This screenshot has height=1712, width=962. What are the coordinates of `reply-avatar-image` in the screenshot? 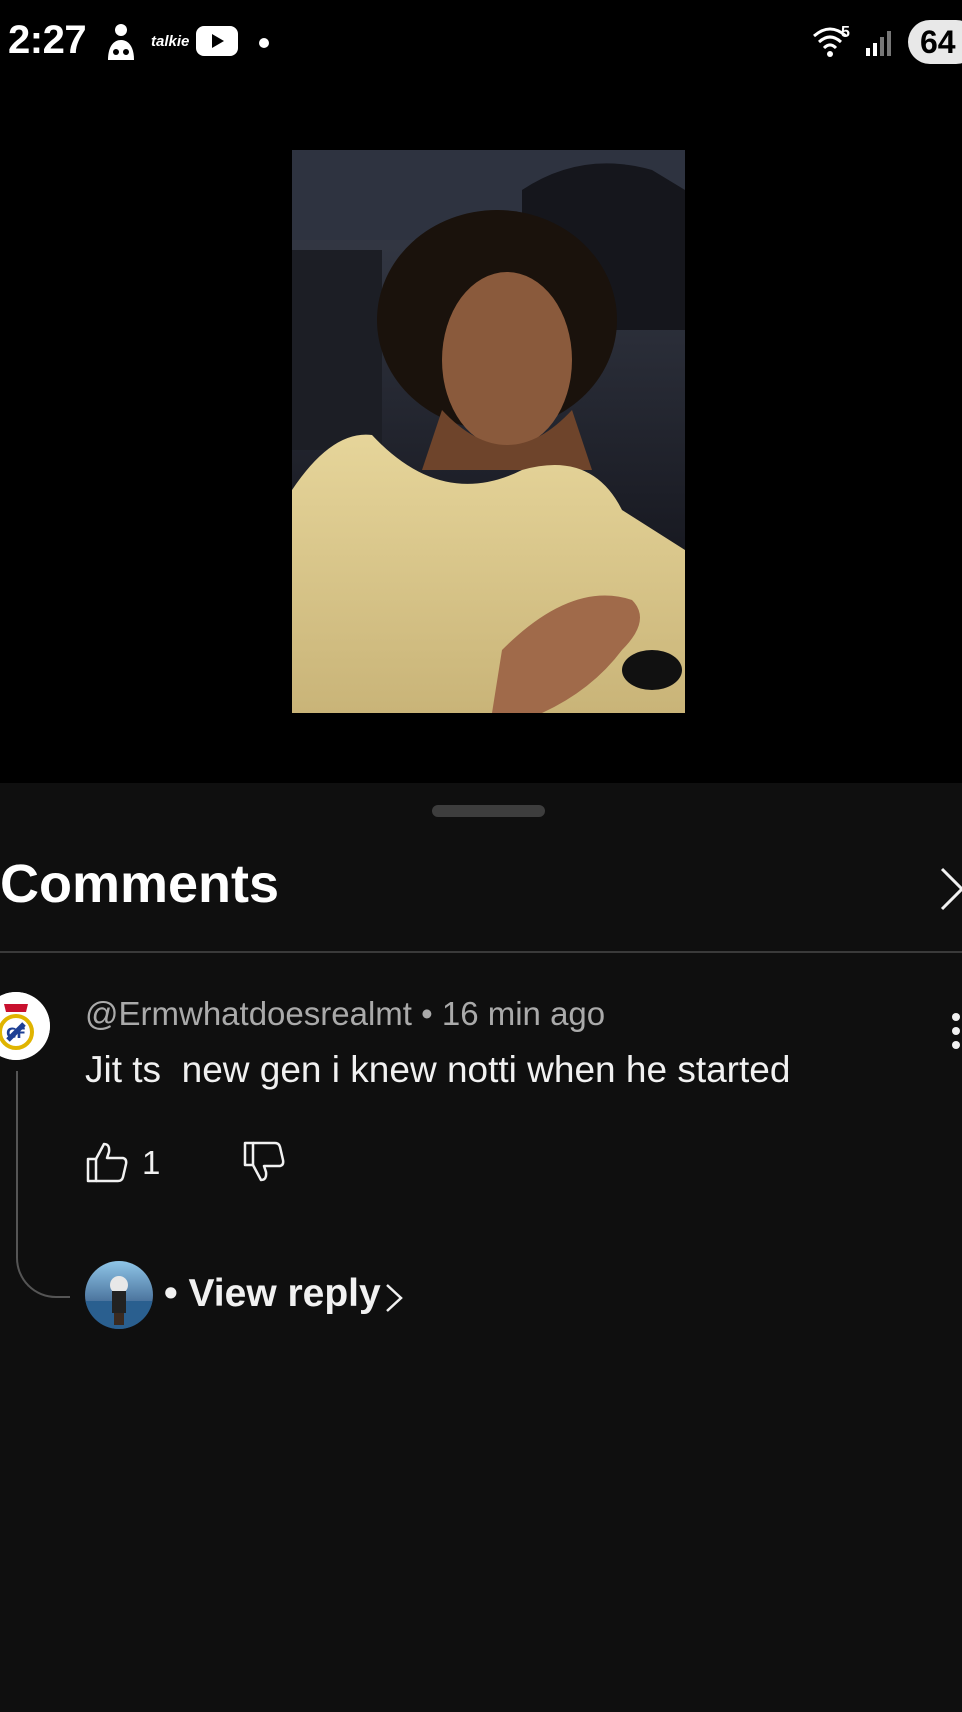 It's located at (119, 1295).